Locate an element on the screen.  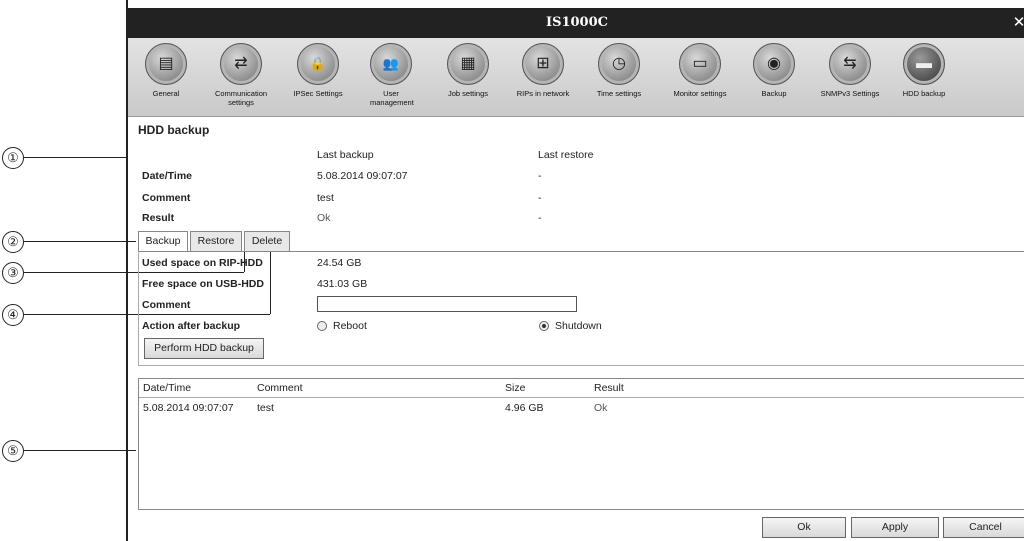
tool-backup: ◉ Backup is located at coordinates (774, 70).